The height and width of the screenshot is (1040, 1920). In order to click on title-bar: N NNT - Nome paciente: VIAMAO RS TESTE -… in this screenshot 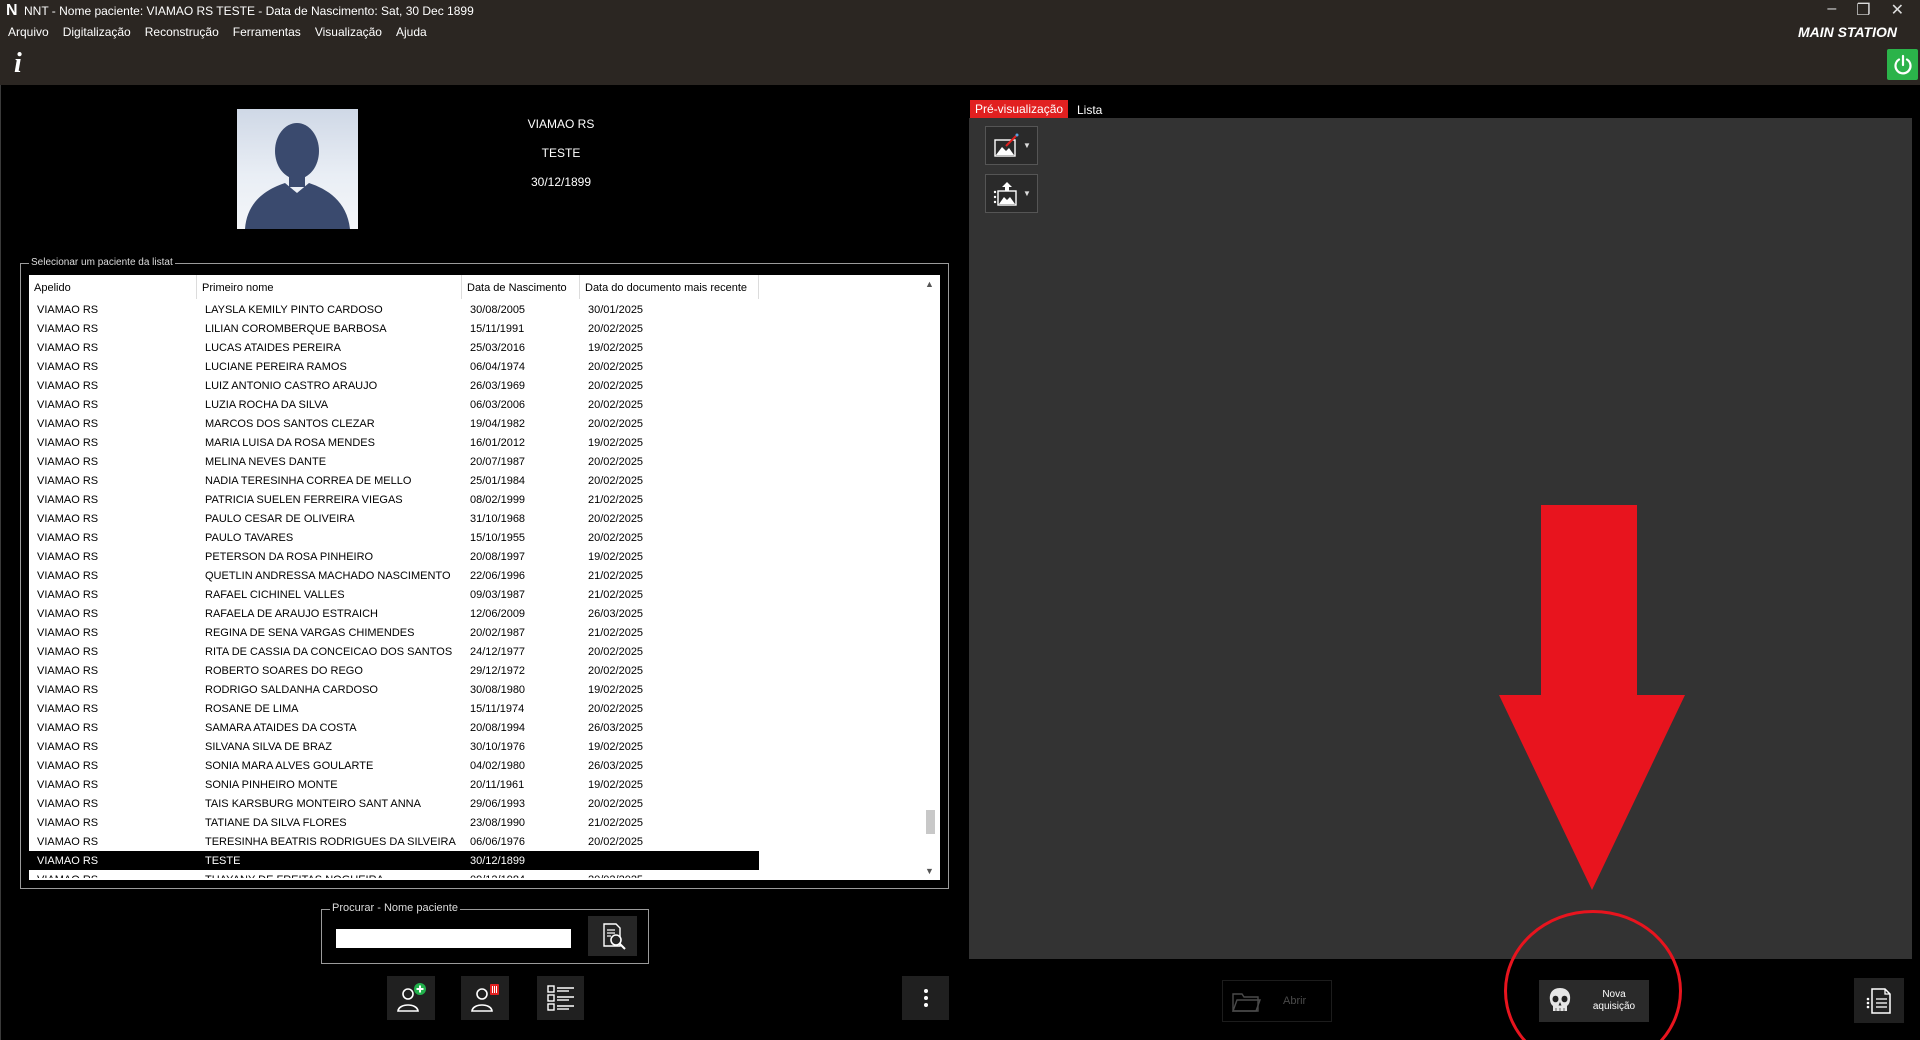, I will do `click(960, 42)`.